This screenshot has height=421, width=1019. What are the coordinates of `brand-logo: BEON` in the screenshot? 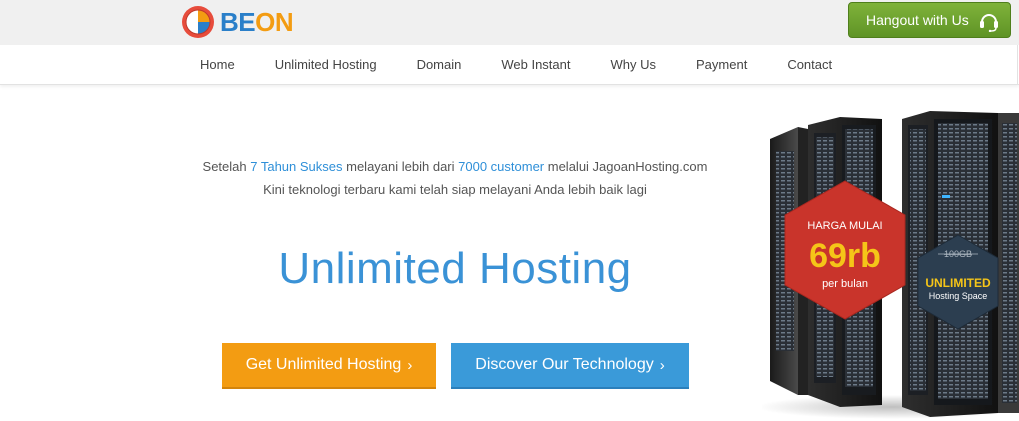 It's located at (237, 22).